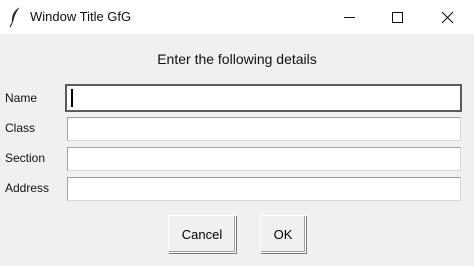 This screenshot has width=474, height=266. Describe the element at coordinates (202, 234) in the screenshot. I see `cancel-button: Cancel` at that location.